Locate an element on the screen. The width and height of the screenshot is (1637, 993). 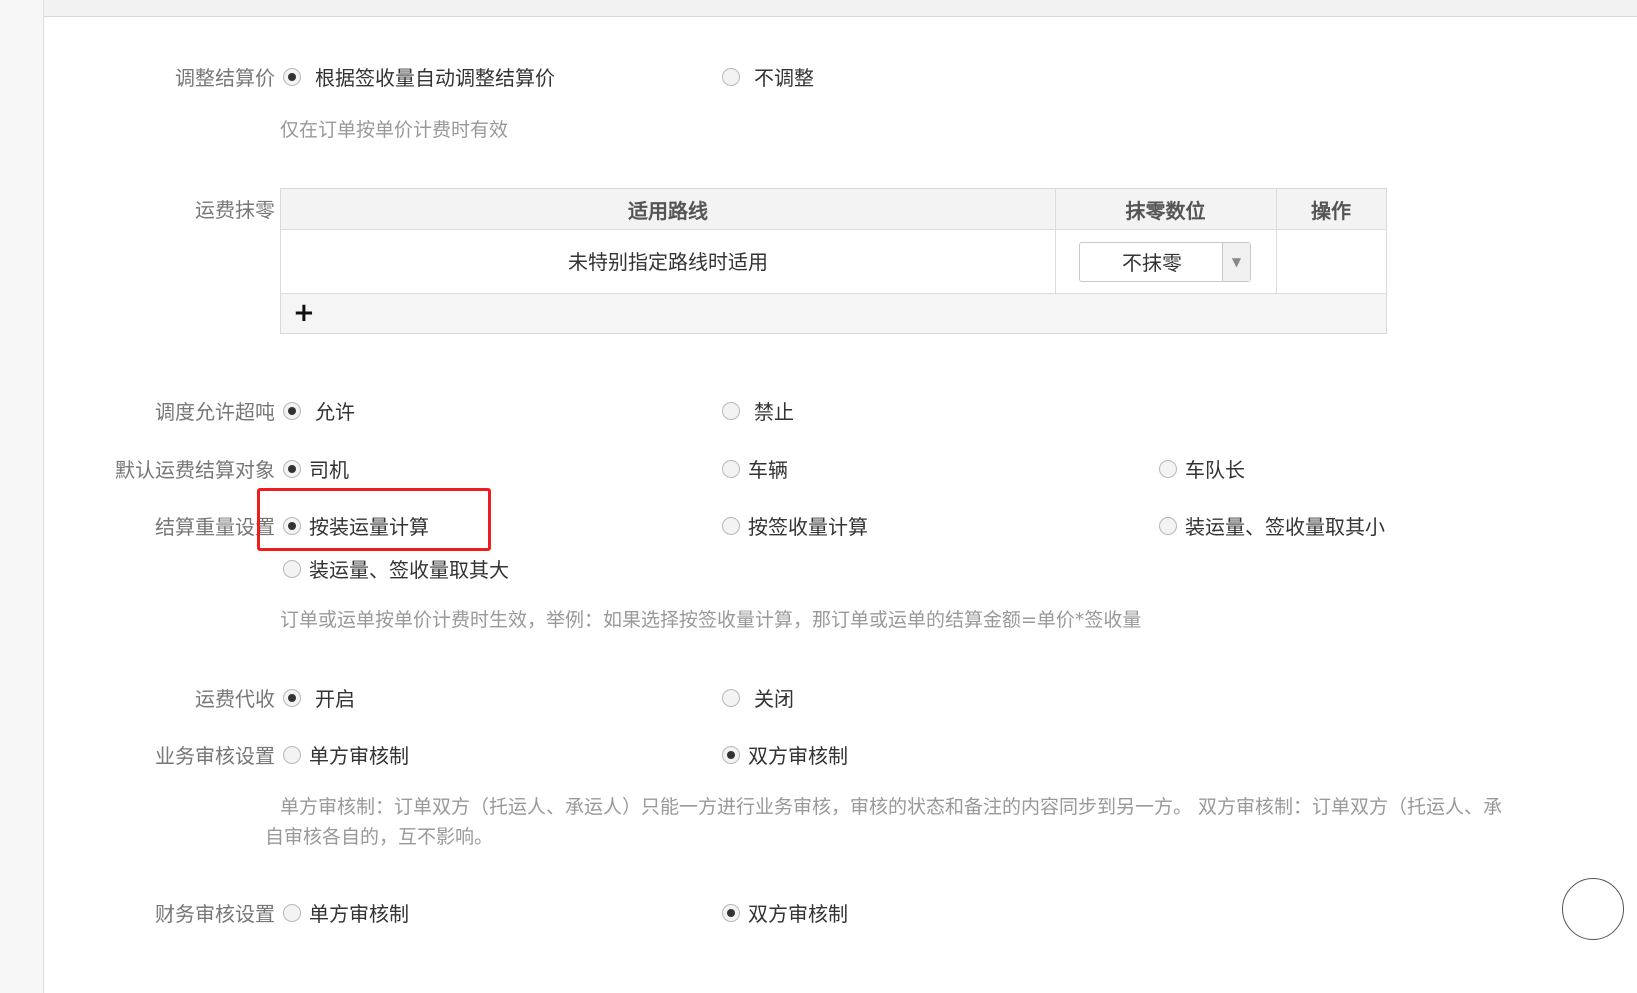
default-settle-target-row: 默认运费结算对象 司机 车辆 车队长 is located at coordinates (680, 470).